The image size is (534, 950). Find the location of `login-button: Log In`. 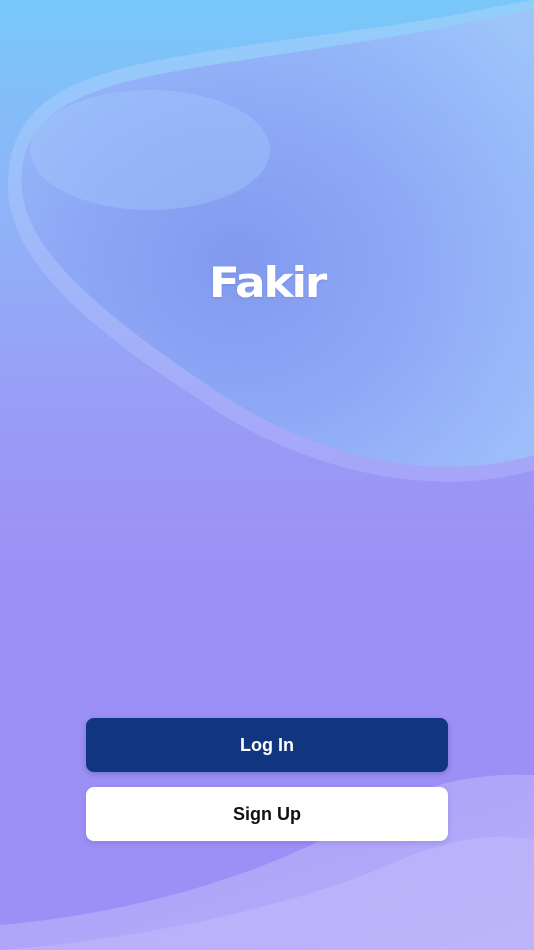

login-button: Log In is located at coordinates (267, 745).